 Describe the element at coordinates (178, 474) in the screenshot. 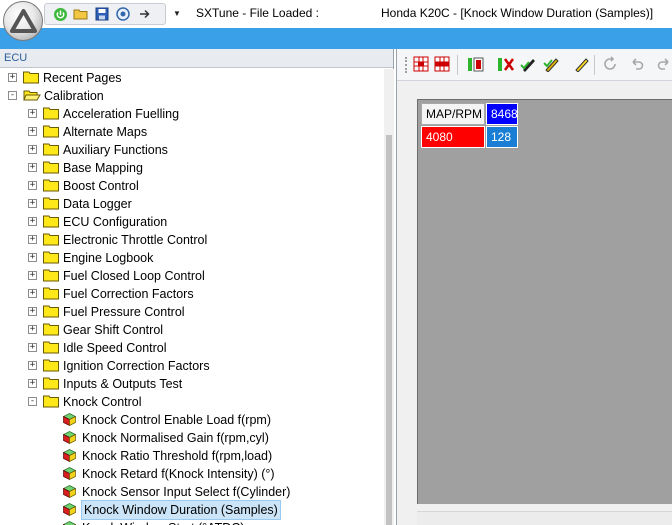

I see `tree-item-label: Knock Retard f(Knock Intensity) (°)` at that location.